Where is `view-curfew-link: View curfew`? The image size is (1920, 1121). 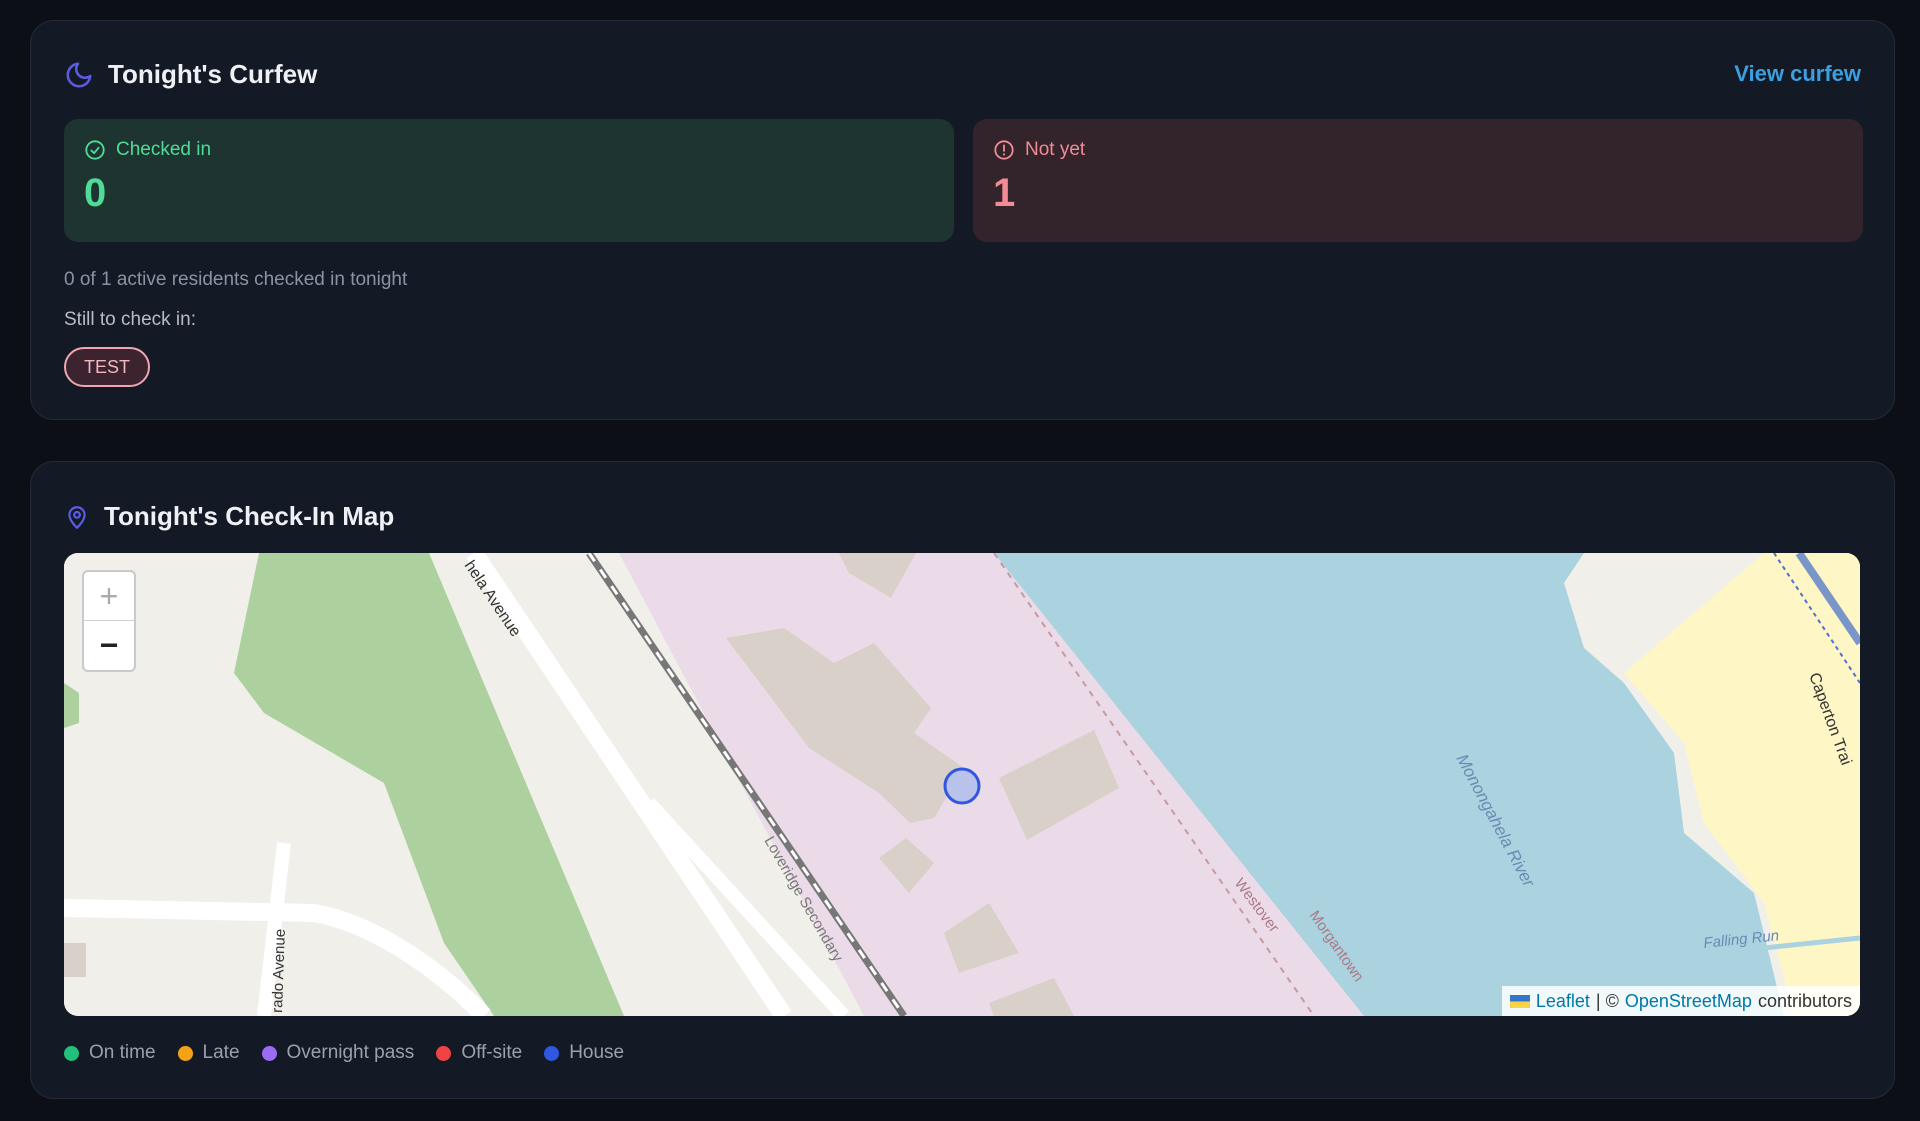 view-curfew-link: View curfew is located at coordinates (1797, 74).